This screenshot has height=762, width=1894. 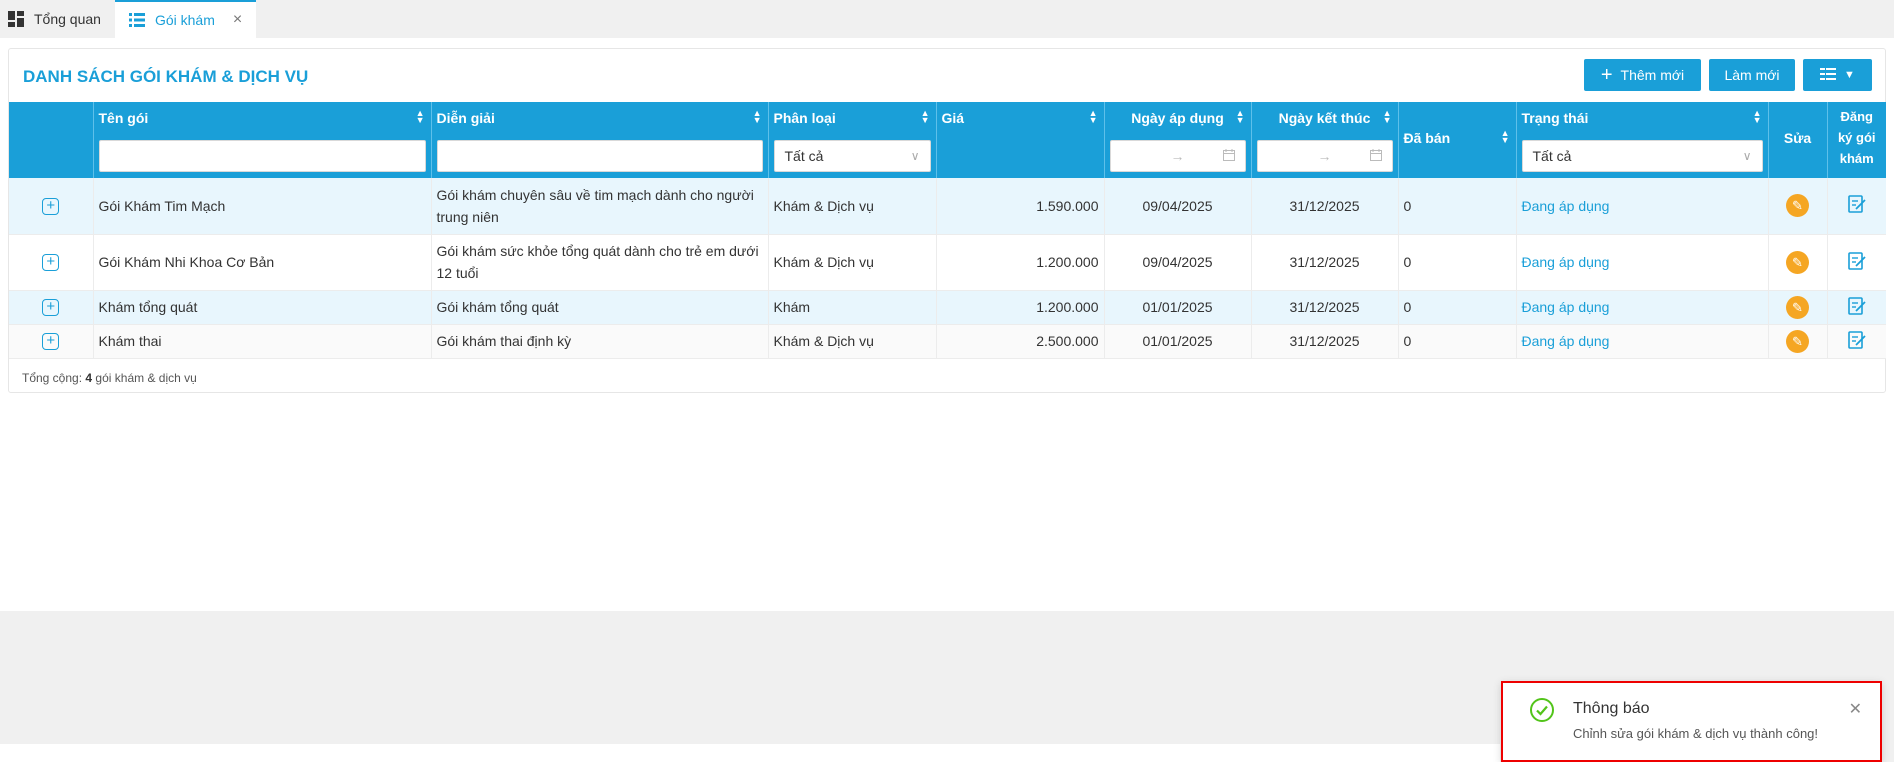 I want to click on header-edit: Sửa, so click(x=1798, y=140).